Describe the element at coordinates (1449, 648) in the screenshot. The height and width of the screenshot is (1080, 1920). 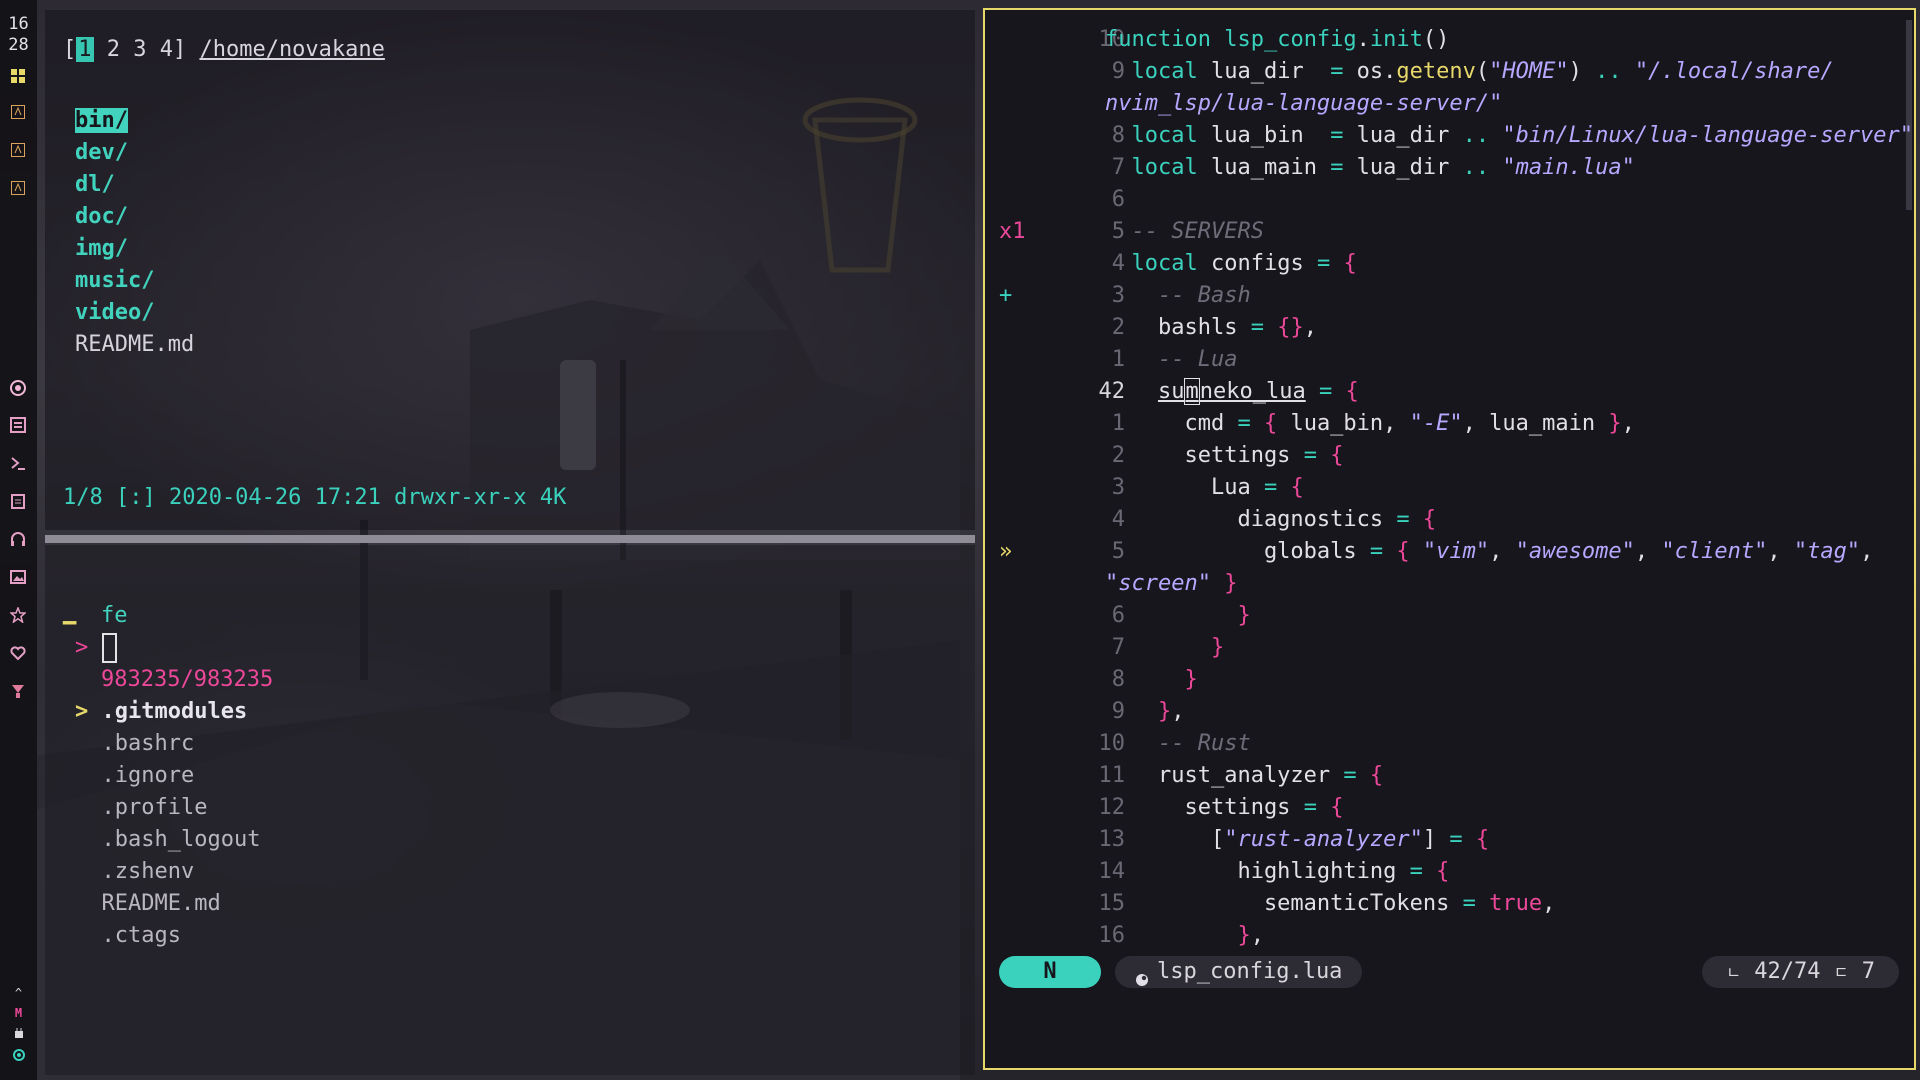
I see `code-line: 7 }` at that location.